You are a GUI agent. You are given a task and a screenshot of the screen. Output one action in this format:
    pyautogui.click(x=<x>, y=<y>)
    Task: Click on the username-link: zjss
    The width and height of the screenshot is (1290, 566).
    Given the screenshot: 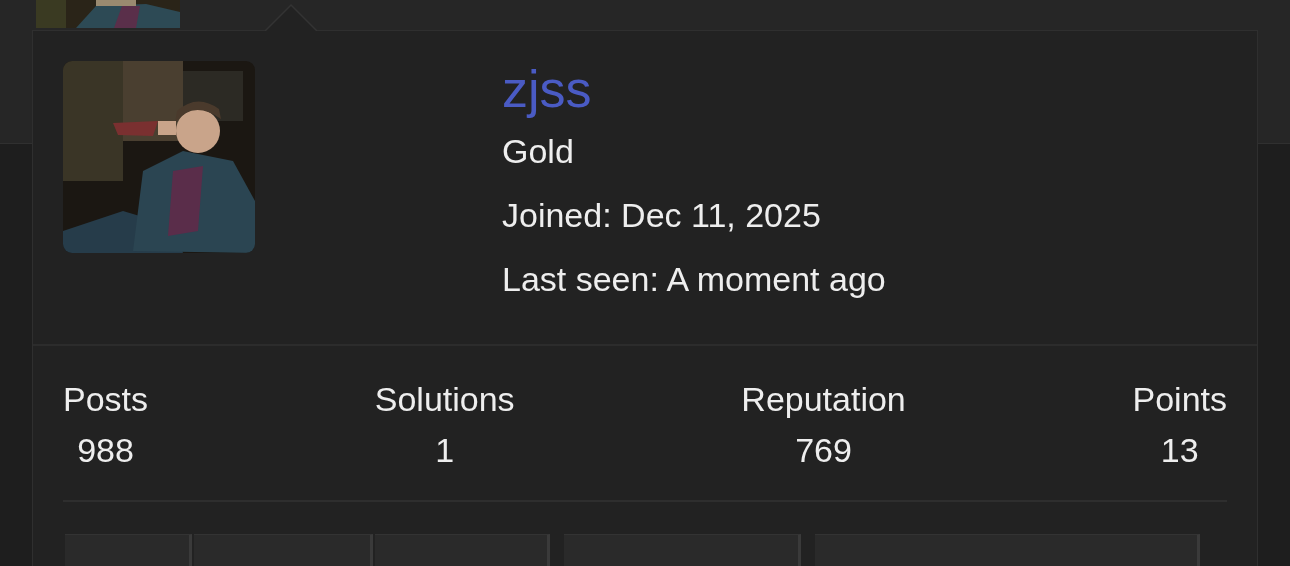 What is the action you would take?
    pyautogui.click(x=694, y=89)
    